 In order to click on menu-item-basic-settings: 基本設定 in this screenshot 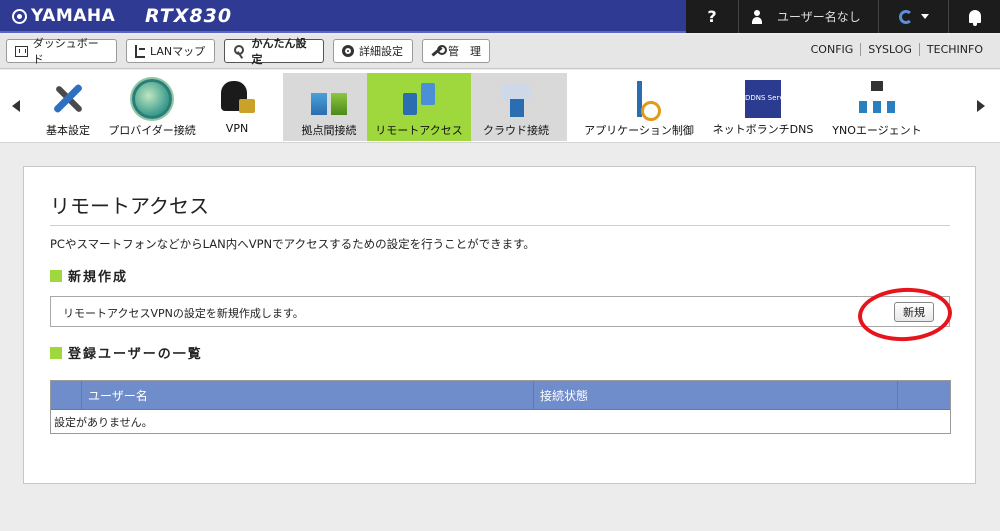, I will do `click(68, 105)`.